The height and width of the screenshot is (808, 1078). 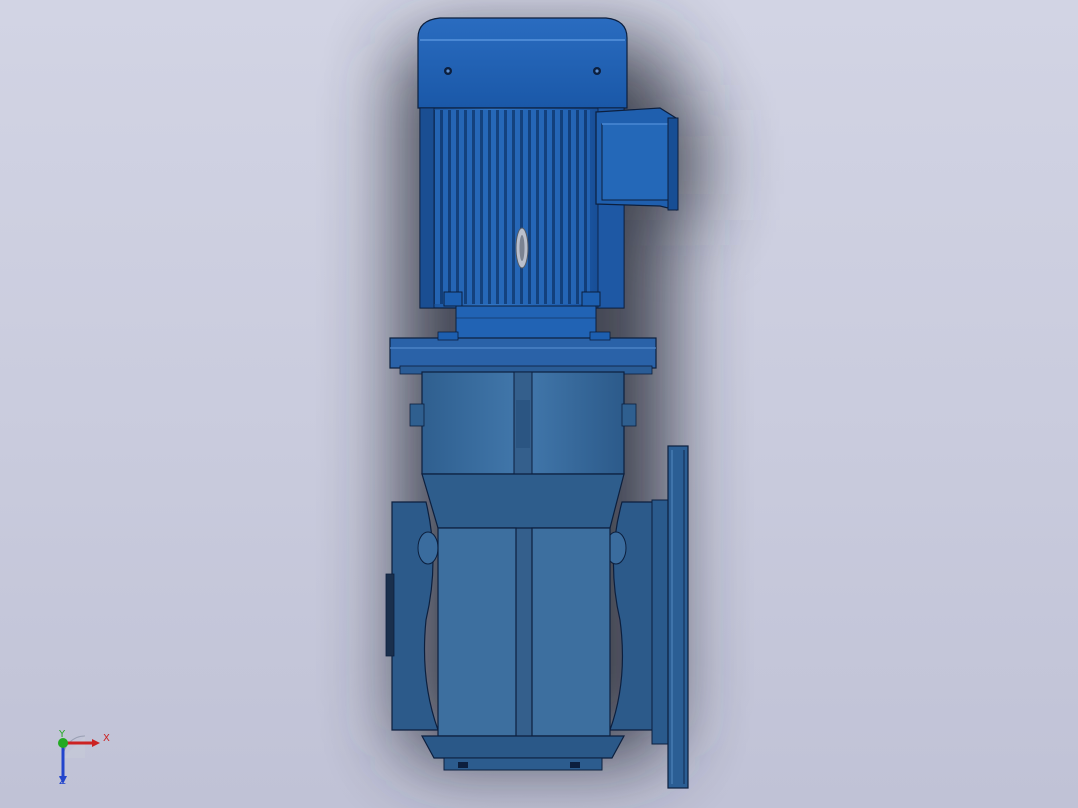 I want to click on axis-z-label: Z, so click(x=62, y=781).